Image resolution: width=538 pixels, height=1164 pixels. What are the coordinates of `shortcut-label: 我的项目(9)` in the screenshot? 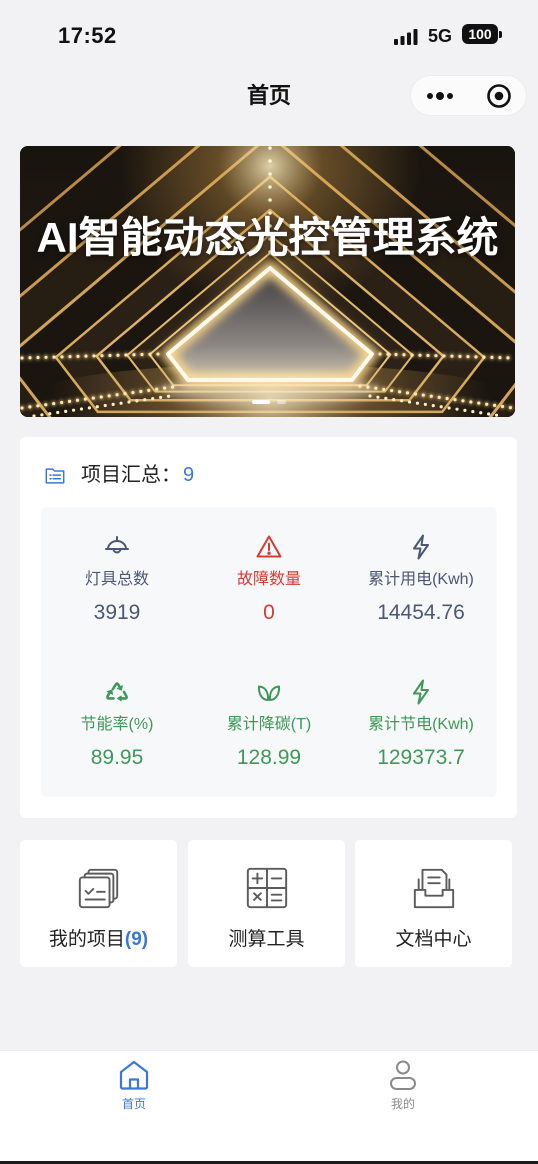 It's located at (98, 940).